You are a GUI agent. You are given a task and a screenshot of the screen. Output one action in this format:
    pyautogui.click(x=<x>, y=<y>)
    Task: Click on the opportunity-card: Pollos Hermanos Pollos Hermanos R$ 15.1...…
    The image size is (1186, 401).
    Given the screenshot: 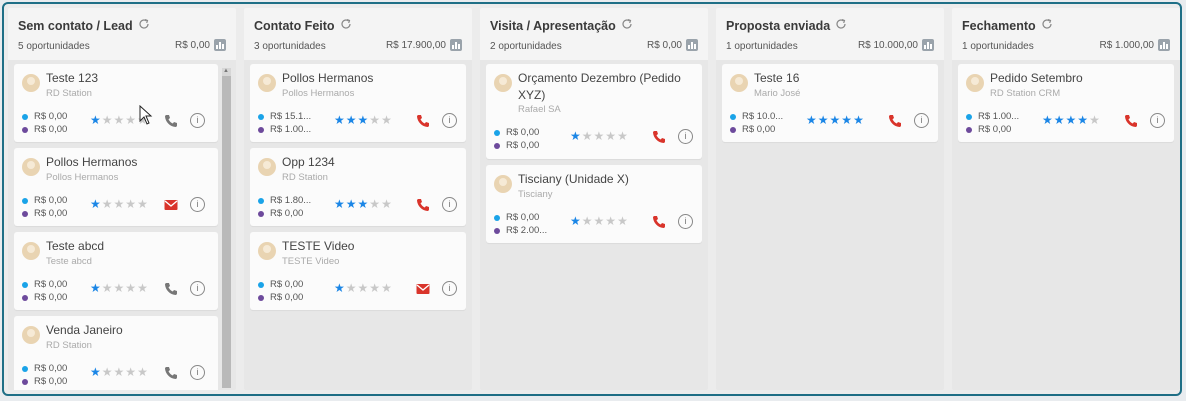 What is the action you would take?
    pyautogui.click(x=358, y=103)
    